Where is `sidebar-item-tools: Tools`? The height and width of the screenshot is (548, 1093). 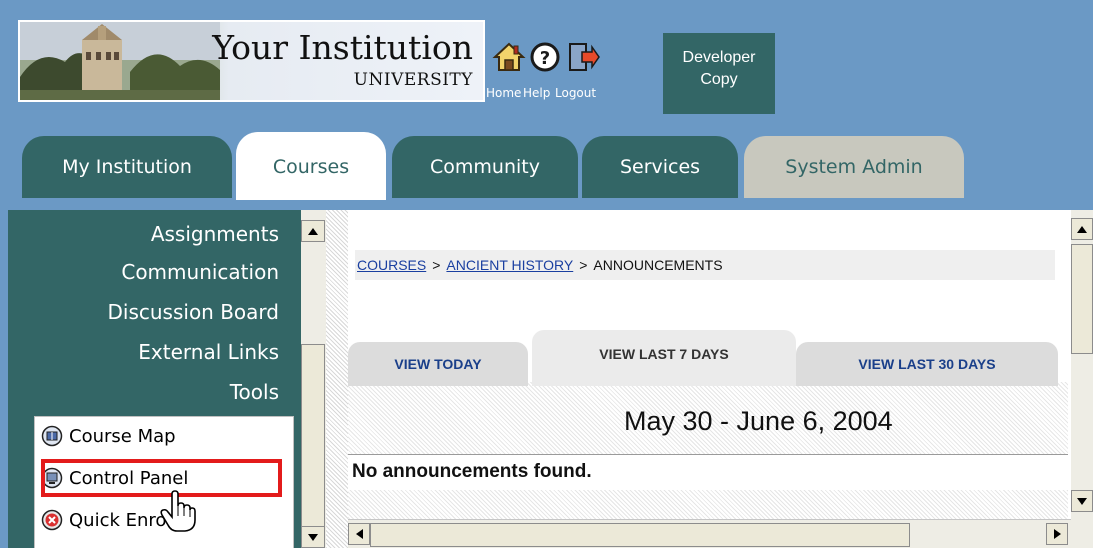
sidebar-item-tools: Tools is located at coordinates (254, 392).